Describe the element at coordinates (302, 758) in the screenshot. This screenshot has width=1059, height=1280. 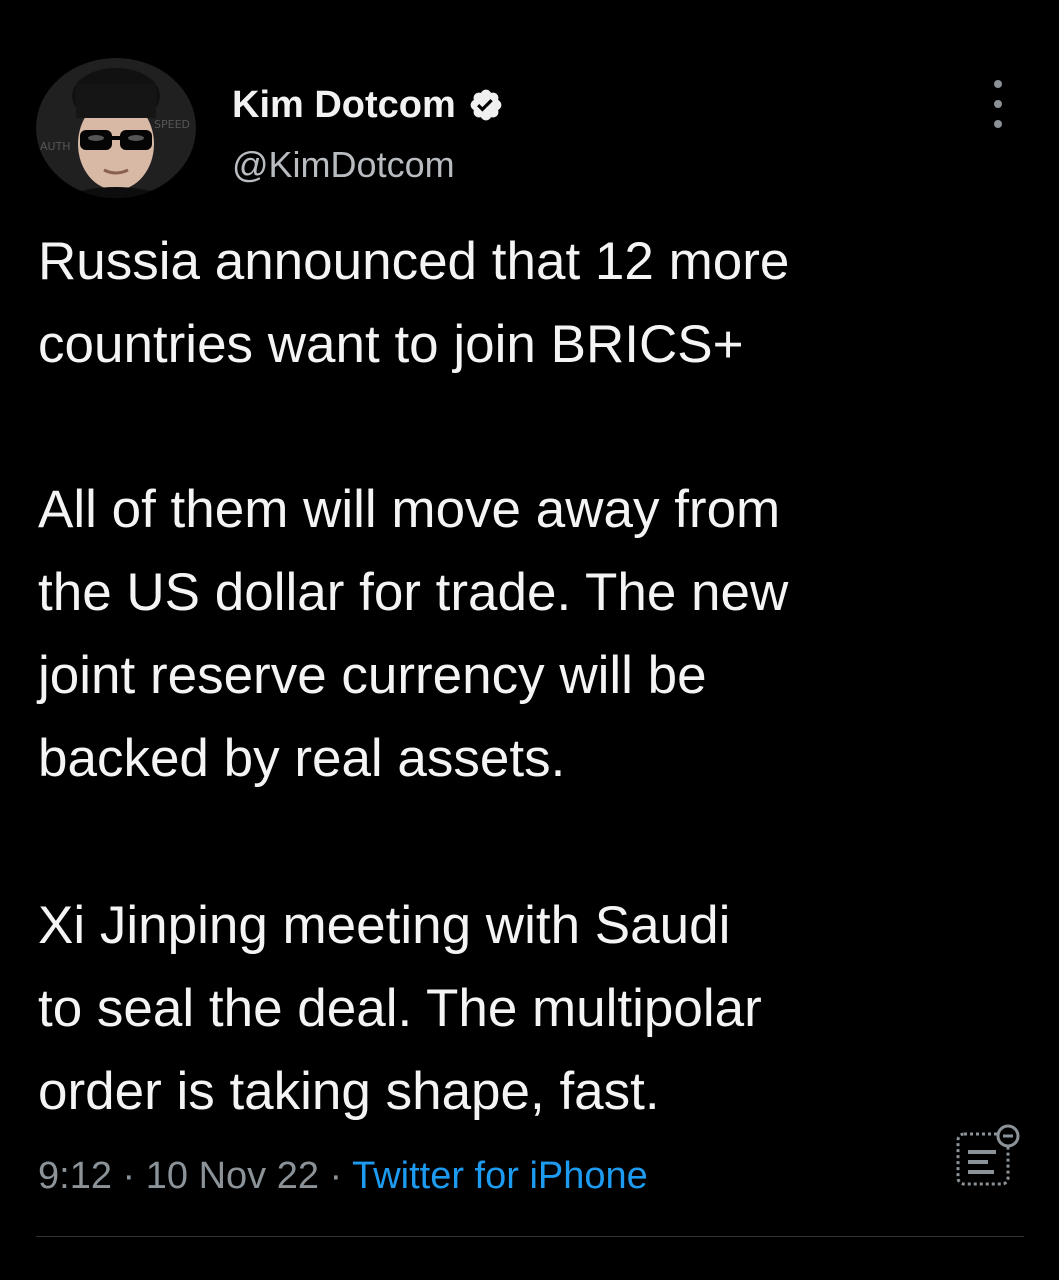
I see `tweet-line: backed by real assets.` at that location.